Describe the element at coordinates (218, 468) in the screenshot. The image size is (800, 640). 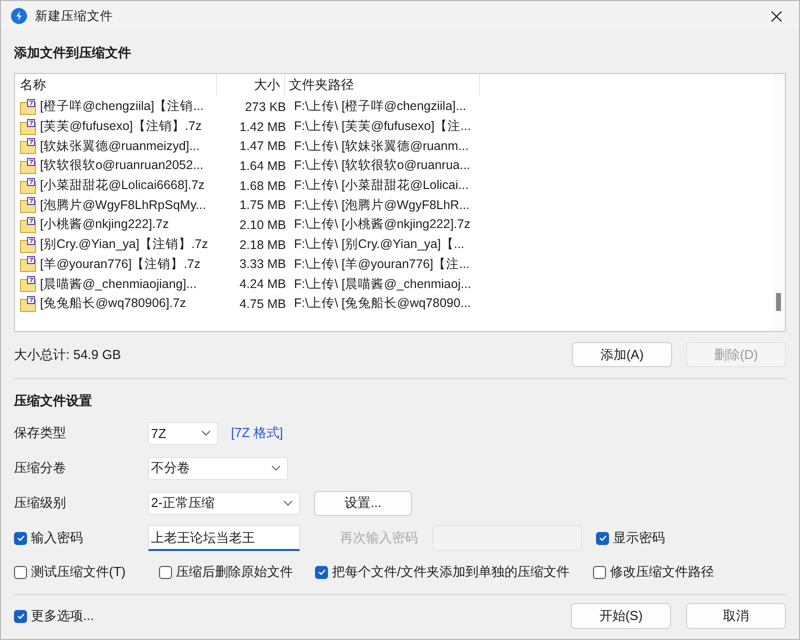
I see `split-dropdown: 不分卷` at that location.